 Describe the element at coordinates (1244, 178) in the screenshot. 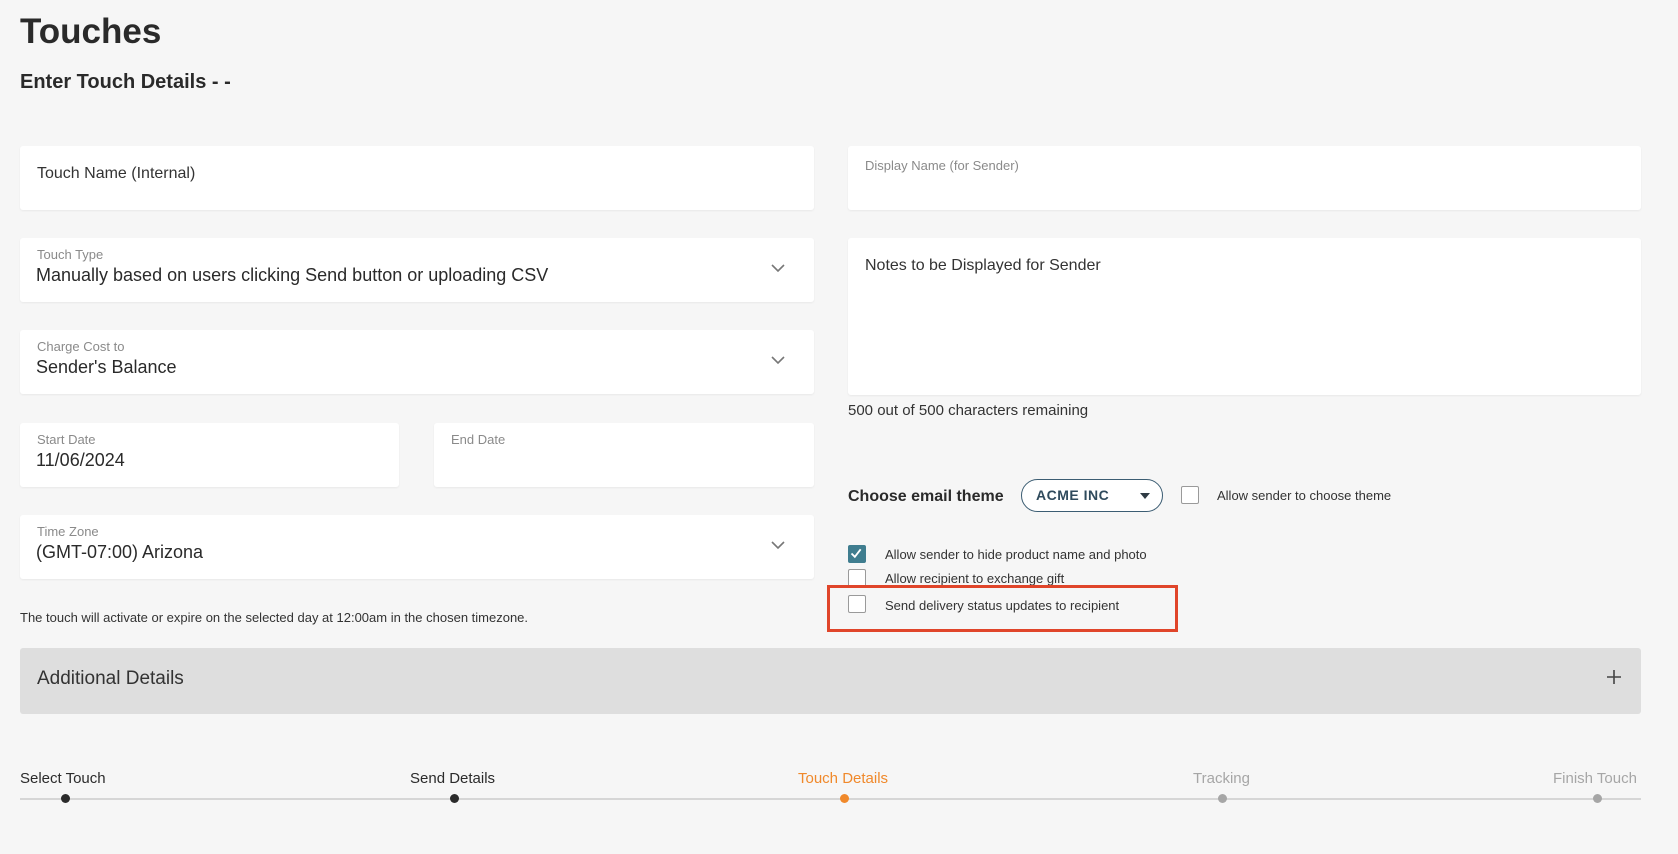

I see `display-name-field: Display Name (for Sender)` at that location.